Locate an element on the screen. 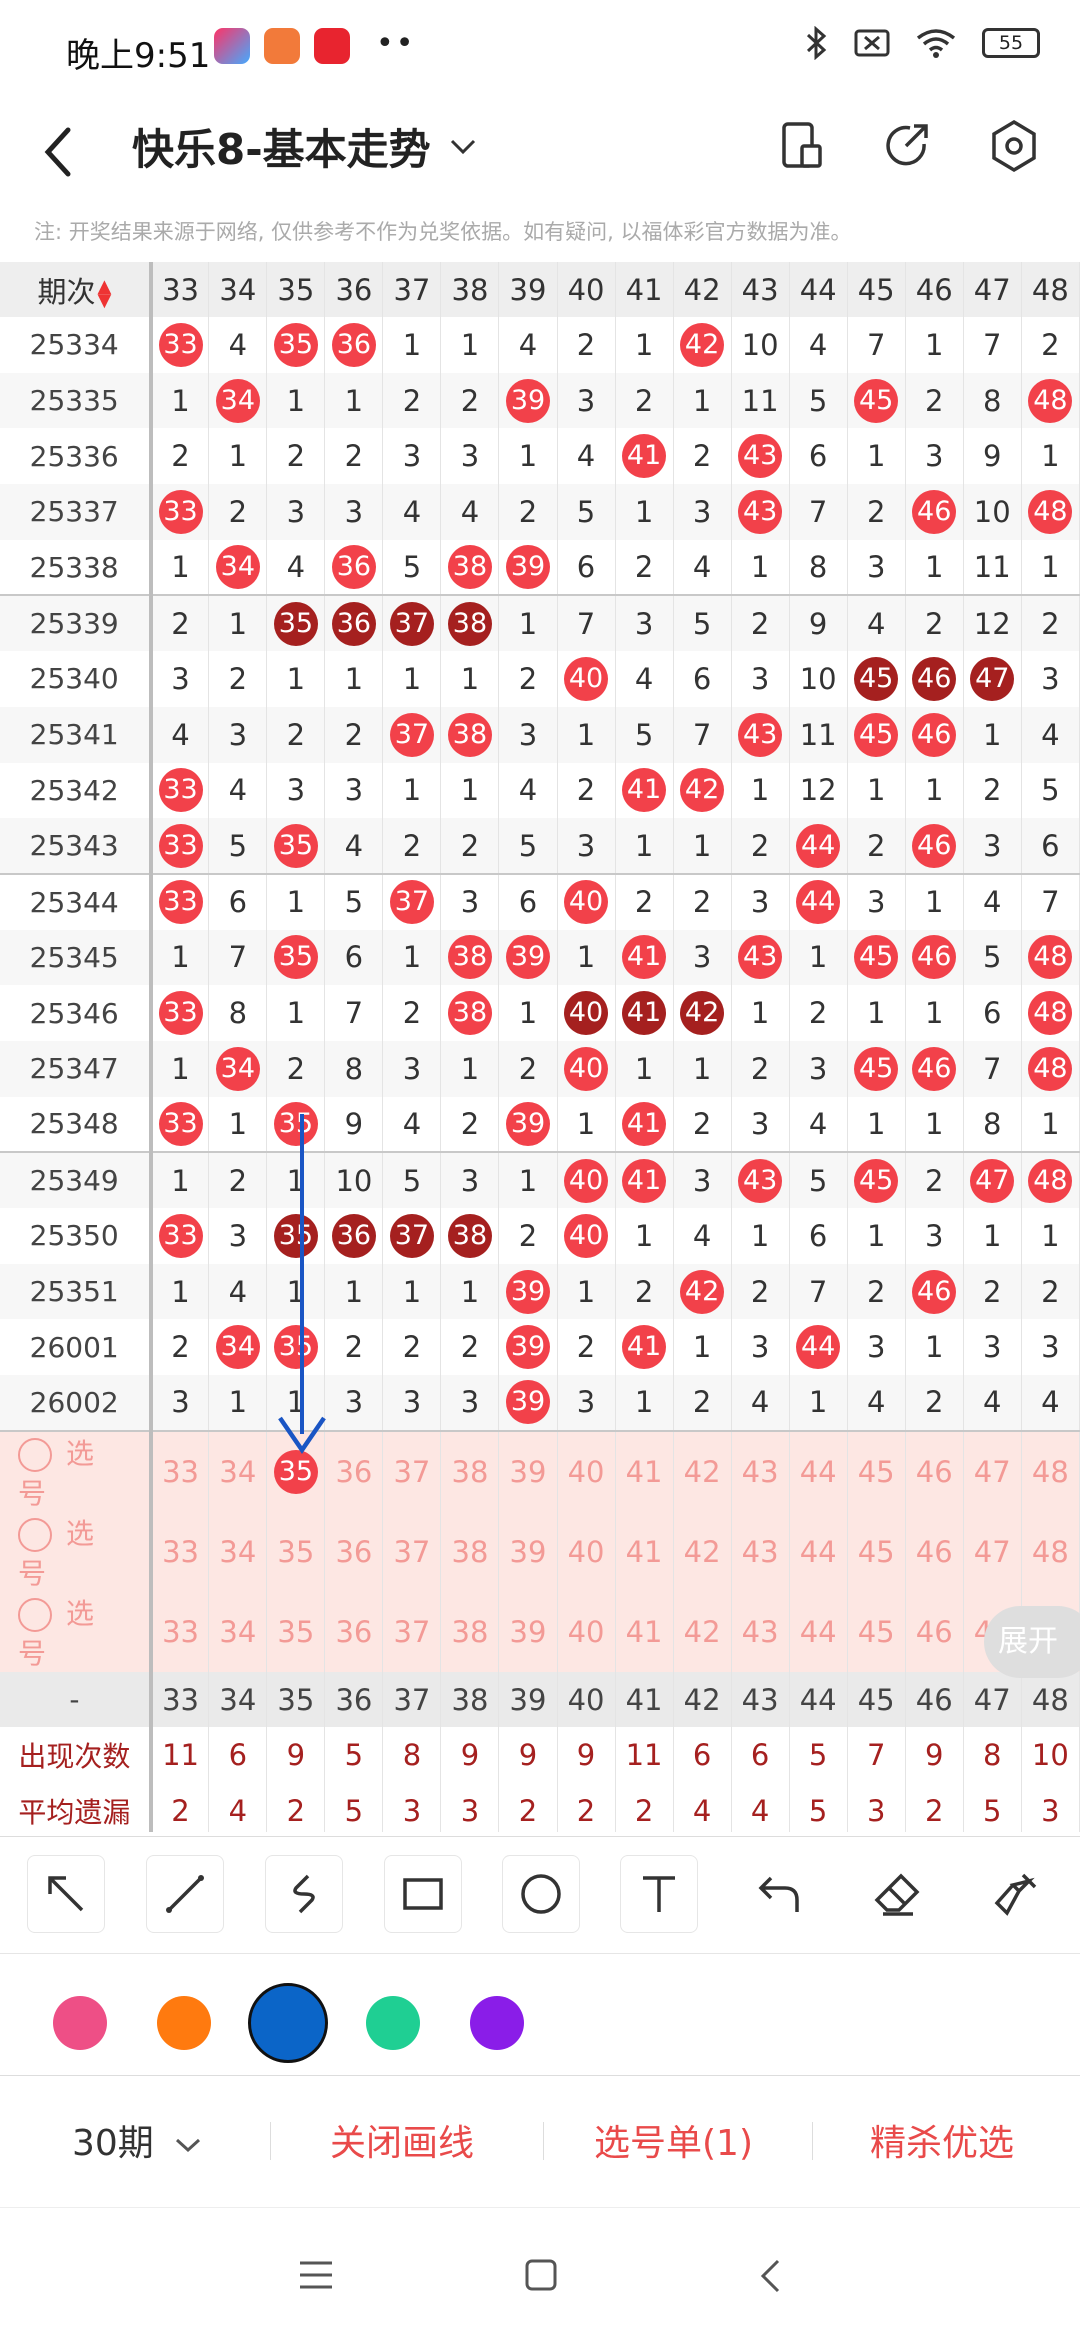  pick-list-button: 选号单(1) is located at coordinates (673, 2140).